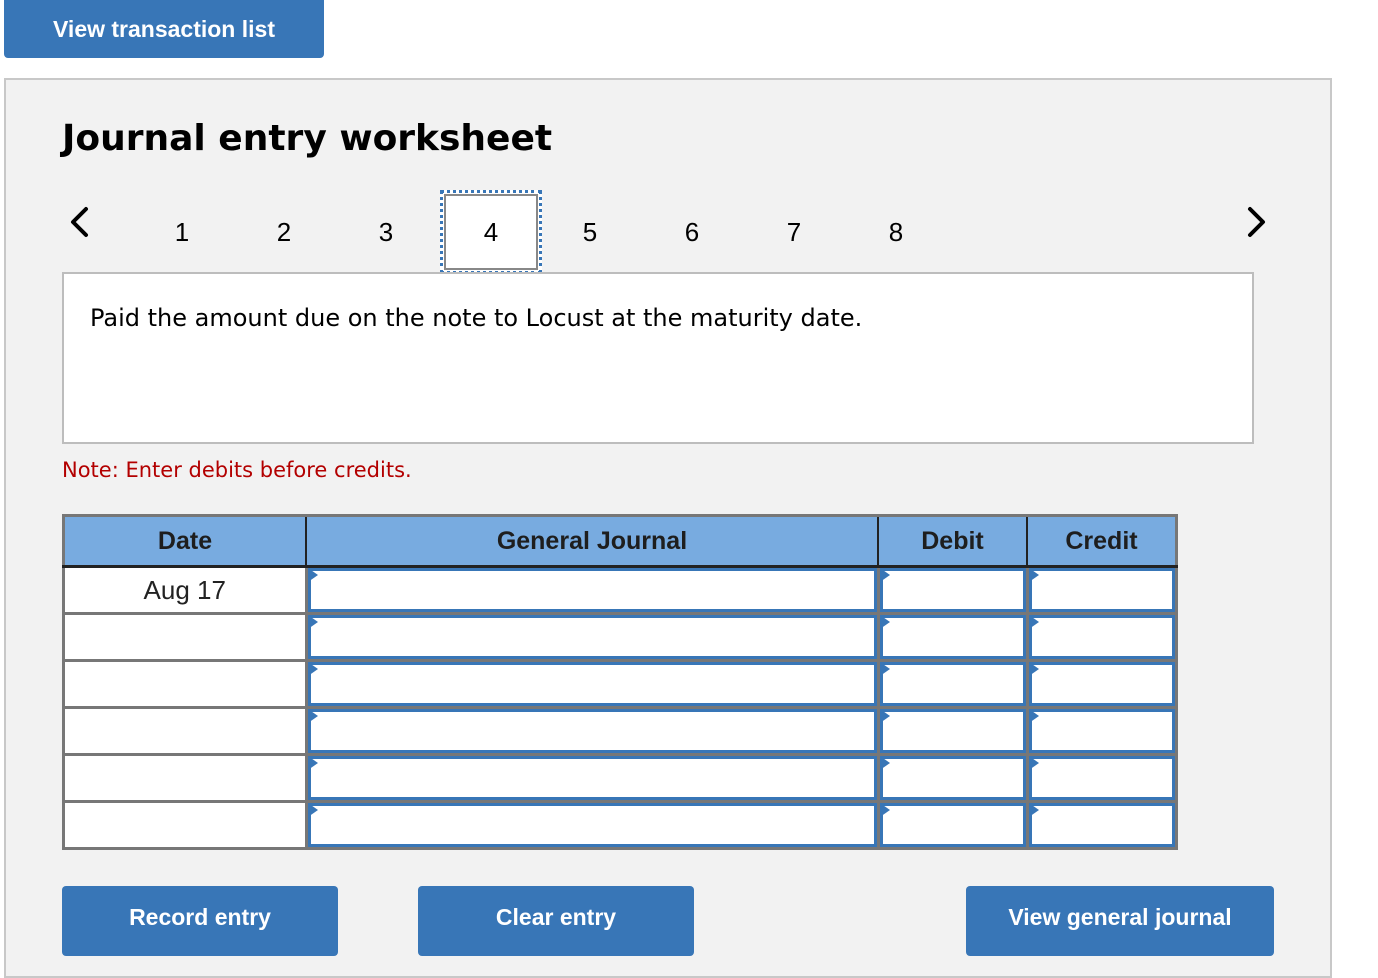  Describe the element at coordinates (184, 541) in the screenshot. I see `header-date: Date` at that location.